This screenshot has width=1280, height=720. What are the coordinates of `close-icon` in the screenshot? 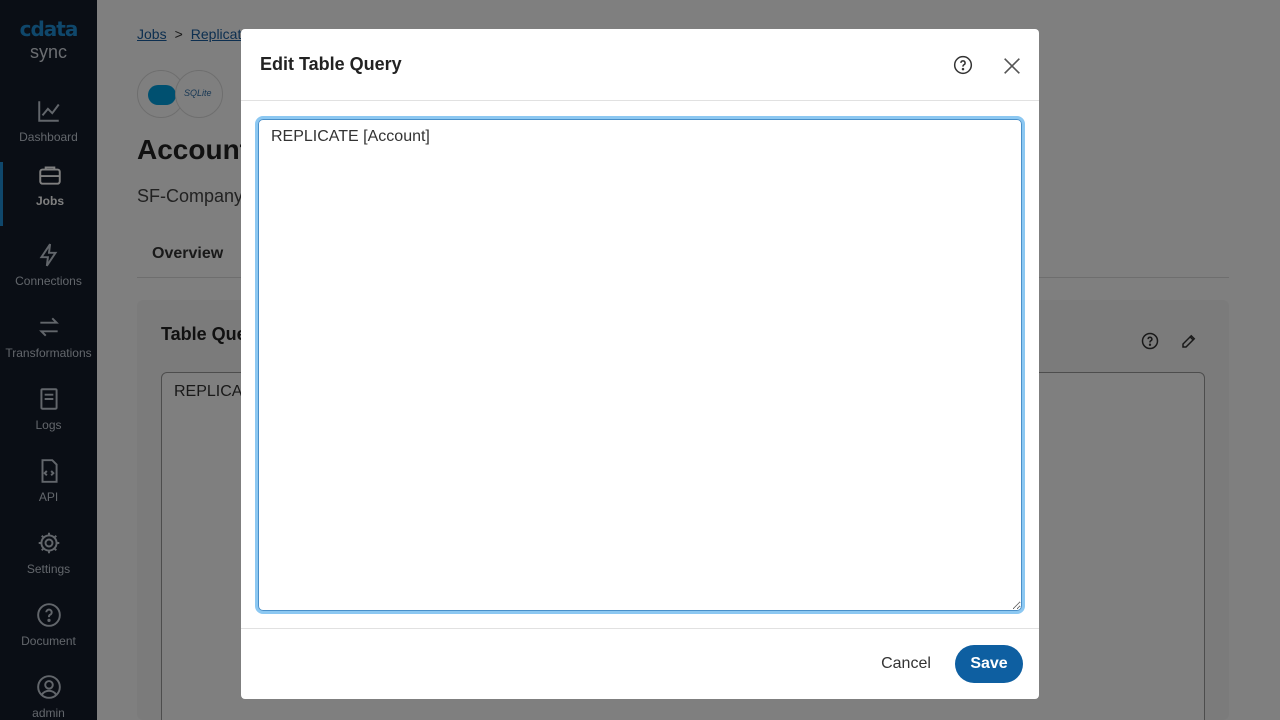 It's located at (1012, 66).